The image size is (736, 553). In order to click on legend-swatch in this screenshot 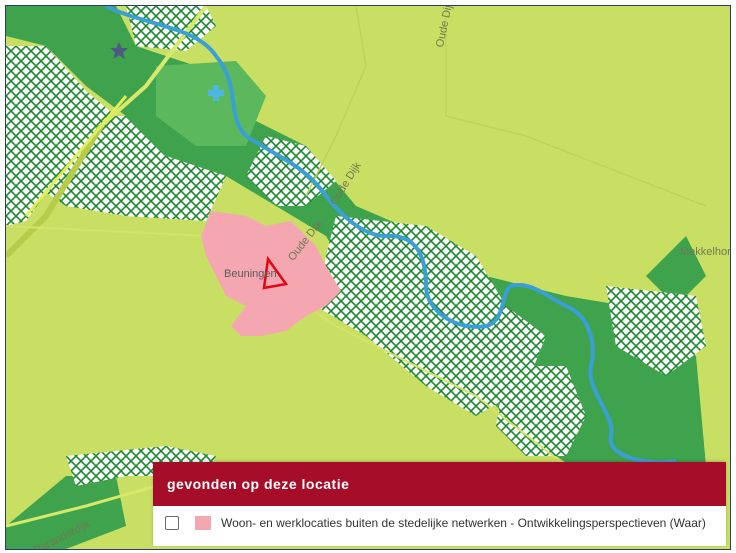, I will do `click(203, 523)`.